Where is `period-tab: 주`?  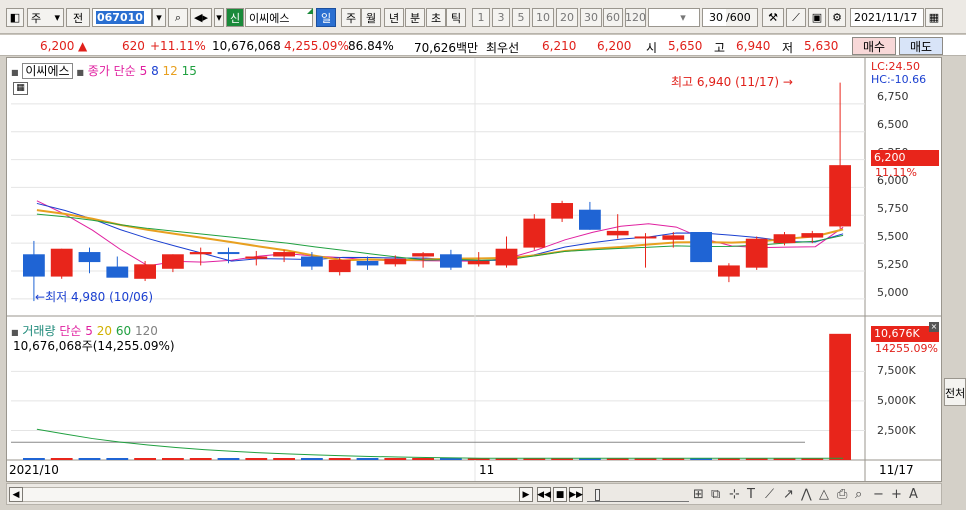
period-tab: 주 is located at coordinates (351, 17).